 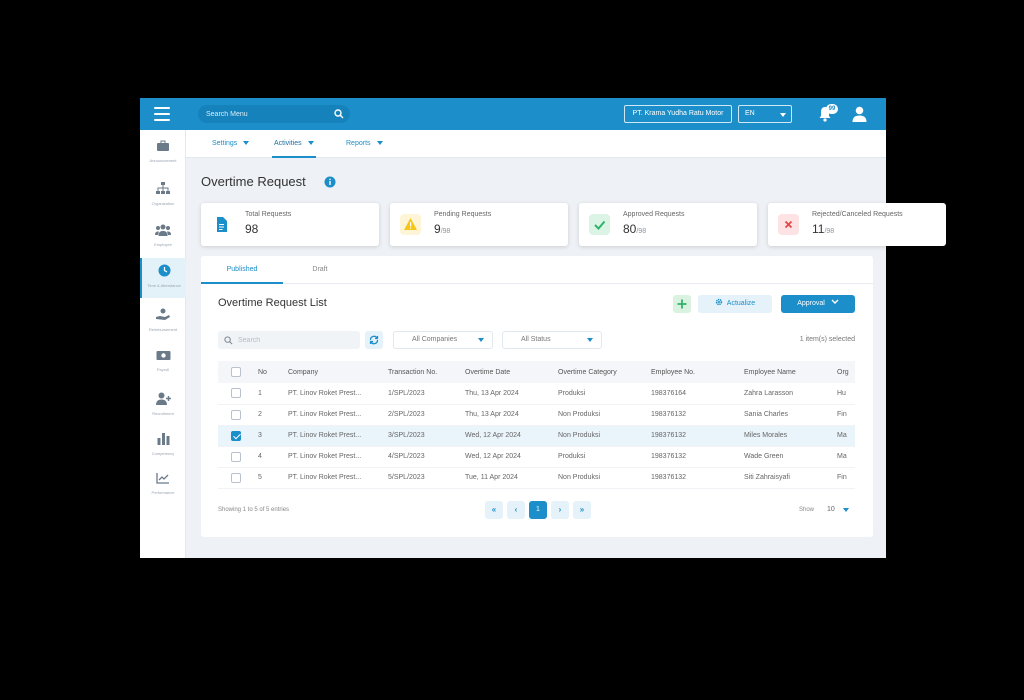 What do you see at coordinates (422, 372) in the screenshot?
I see `column-header: Transaction No.` at bounding box center [422, 372].